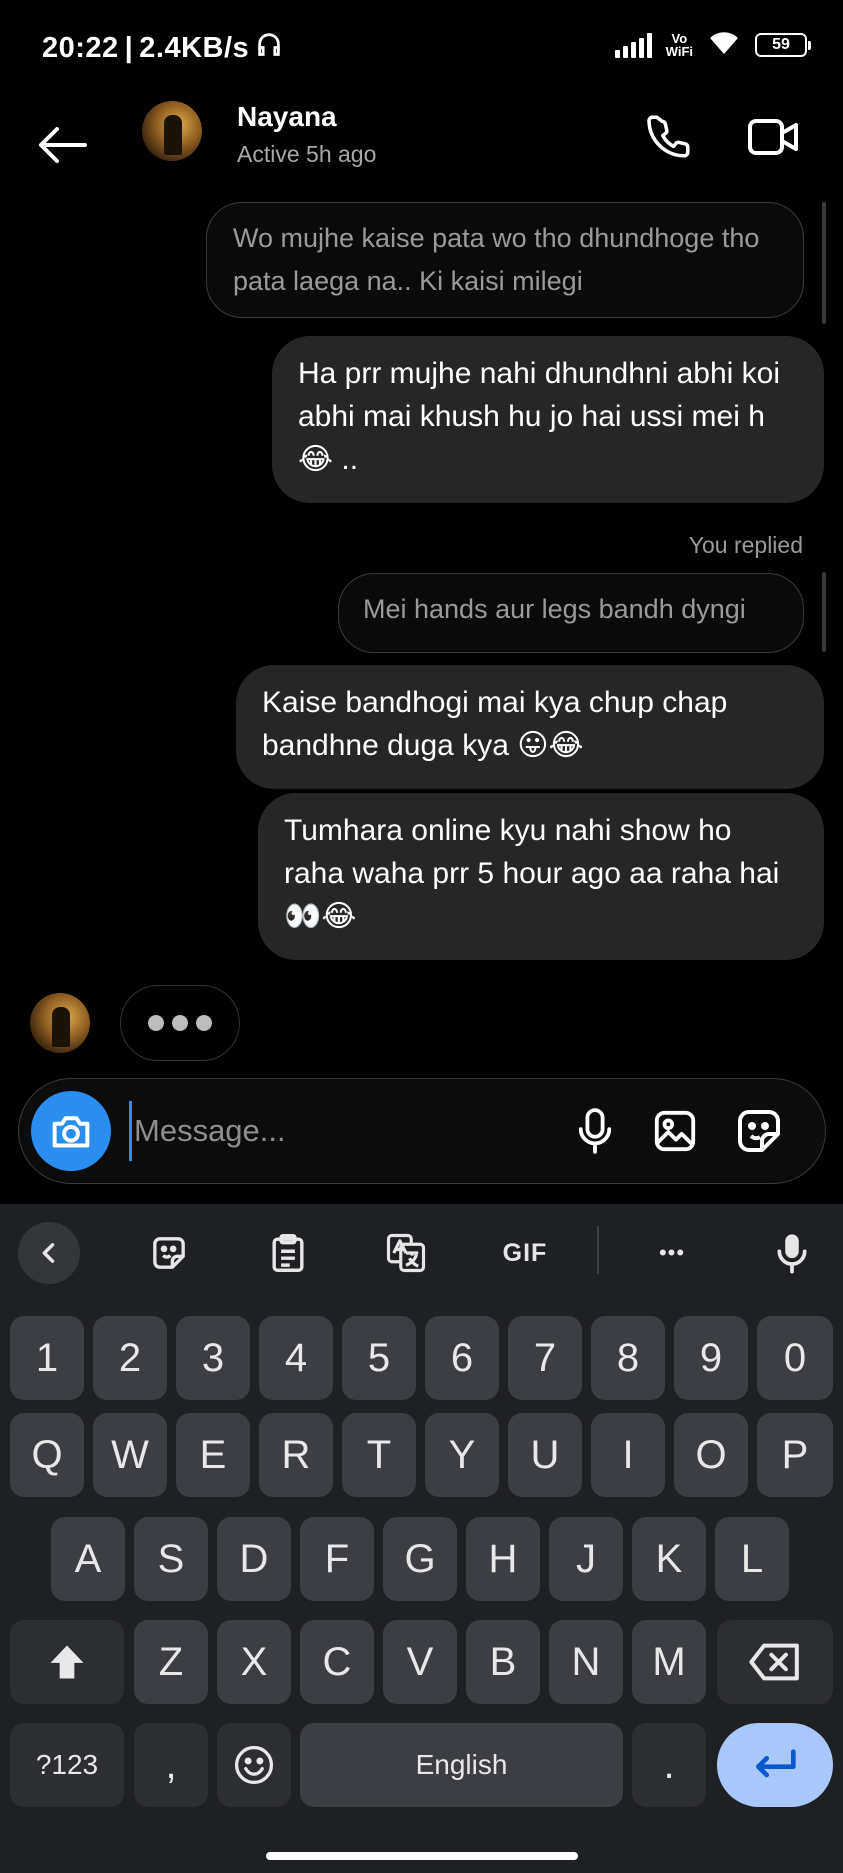 The width and height of the screenshot is (843, 1873). I want to click on vowifi-top: Vo, so click(679, 38).